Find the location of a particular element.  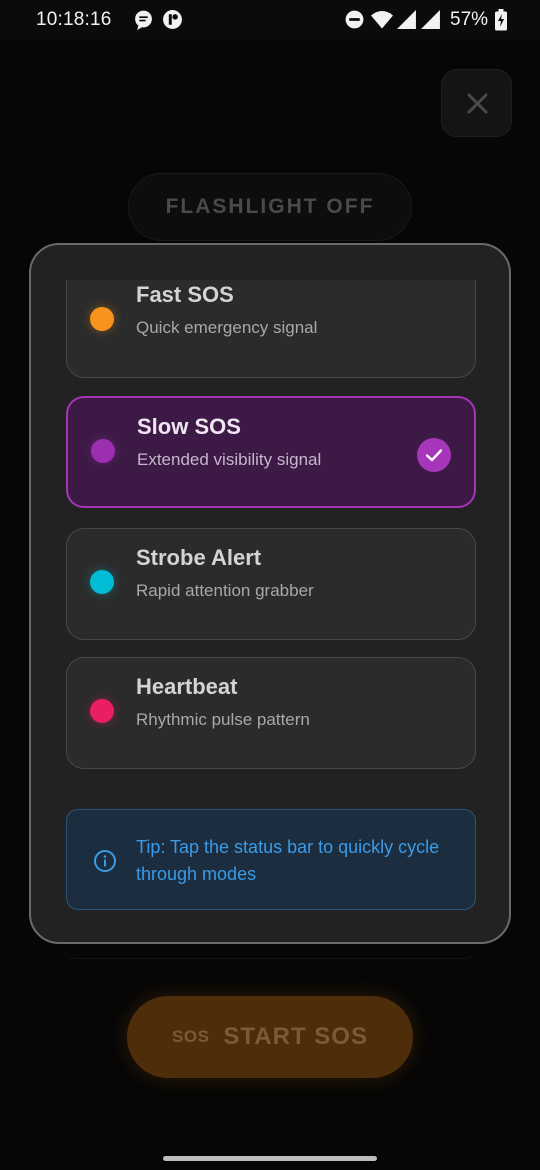

flashlight-label: FLASHLIGHT OFF is located at coordinates (270, 206).